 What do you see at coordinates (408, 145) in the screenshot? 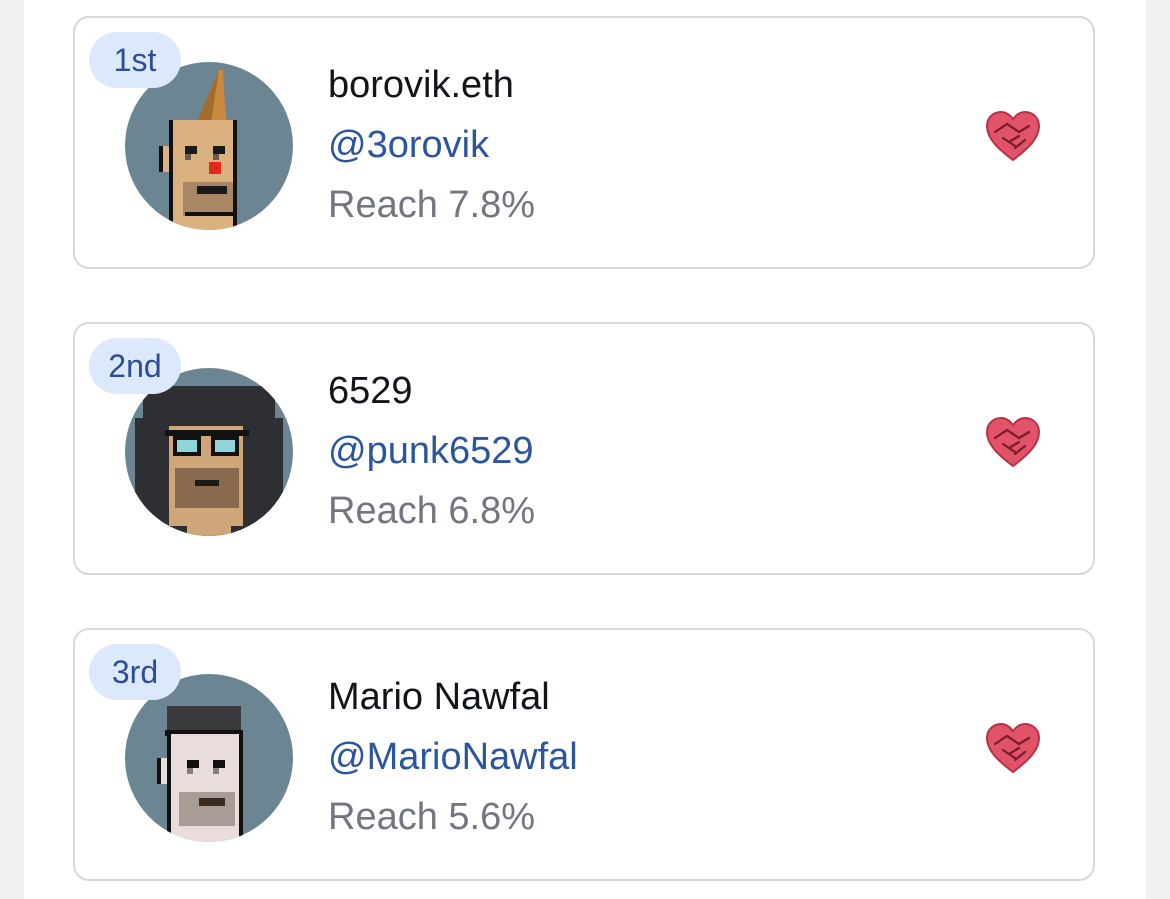
I see `user-handle-link: @3orovik` at bounding box center [408, 145].